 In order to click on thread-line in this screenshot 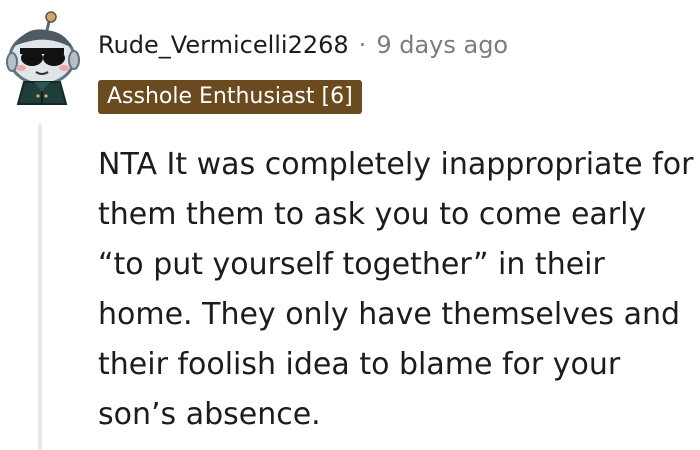, I will do `click(40, 287)`.